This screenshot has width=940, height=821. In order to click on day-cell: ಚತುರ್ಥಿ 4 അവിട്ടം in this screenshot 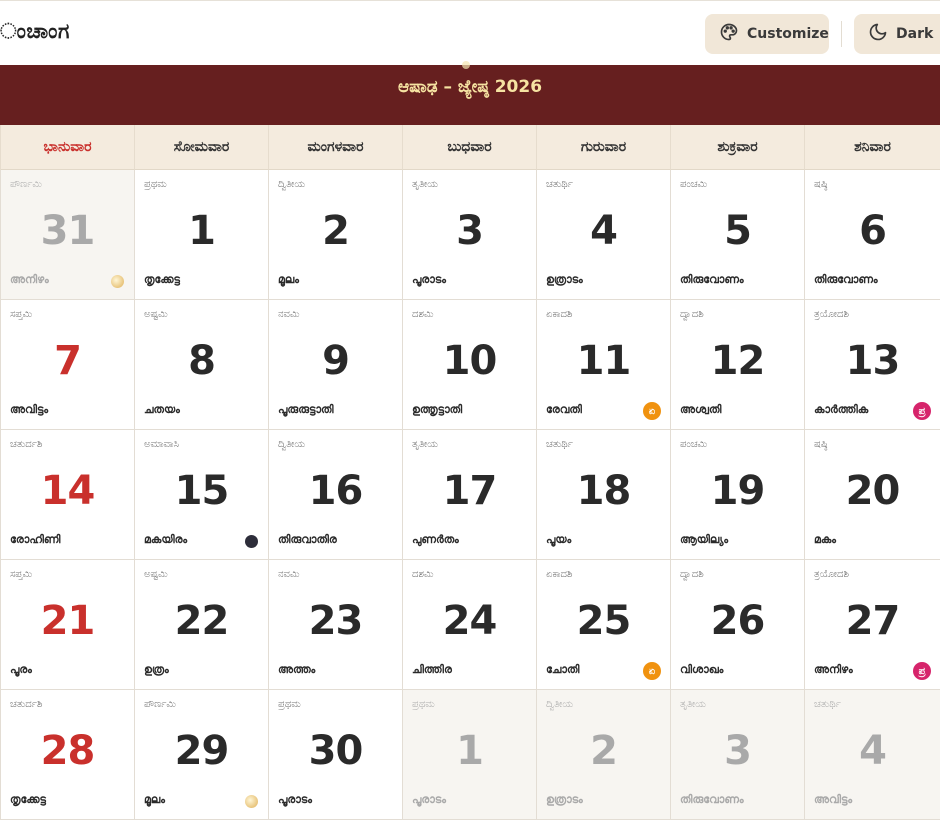, I will do `click(872, 755)`.